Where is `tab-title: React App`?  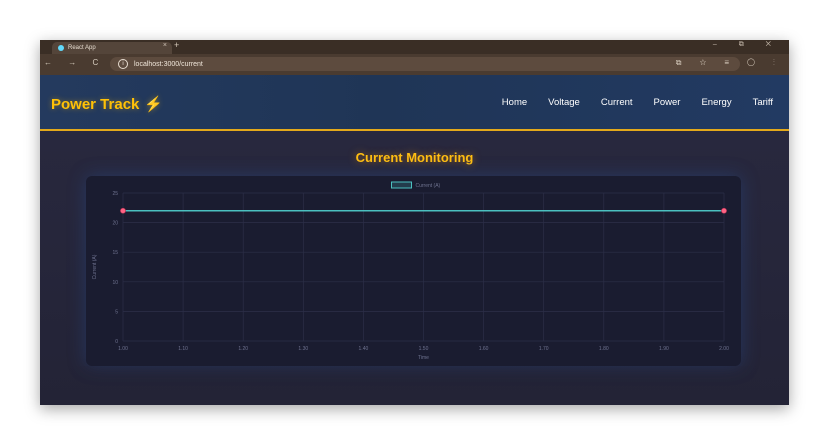
tab-title: React App is located at coordinates (82, 48).